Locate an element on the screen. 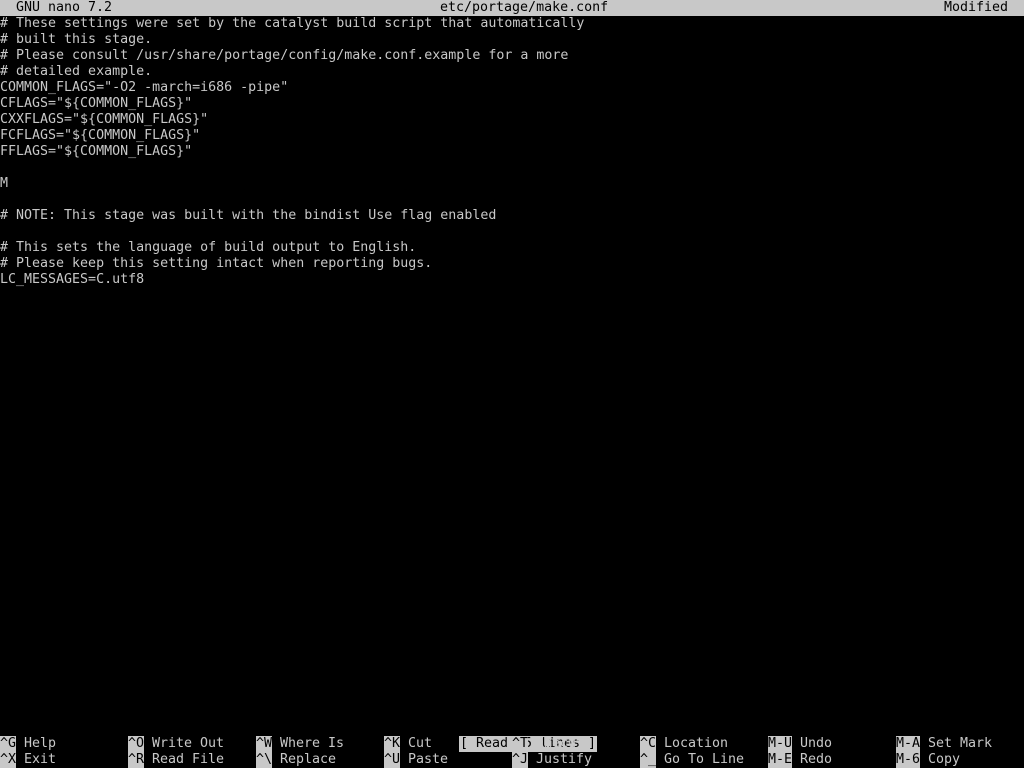 Image resolution: width=1024 pixels, height=768 pixels. shortcut-key: ^X is located at coordinates (8, 760).